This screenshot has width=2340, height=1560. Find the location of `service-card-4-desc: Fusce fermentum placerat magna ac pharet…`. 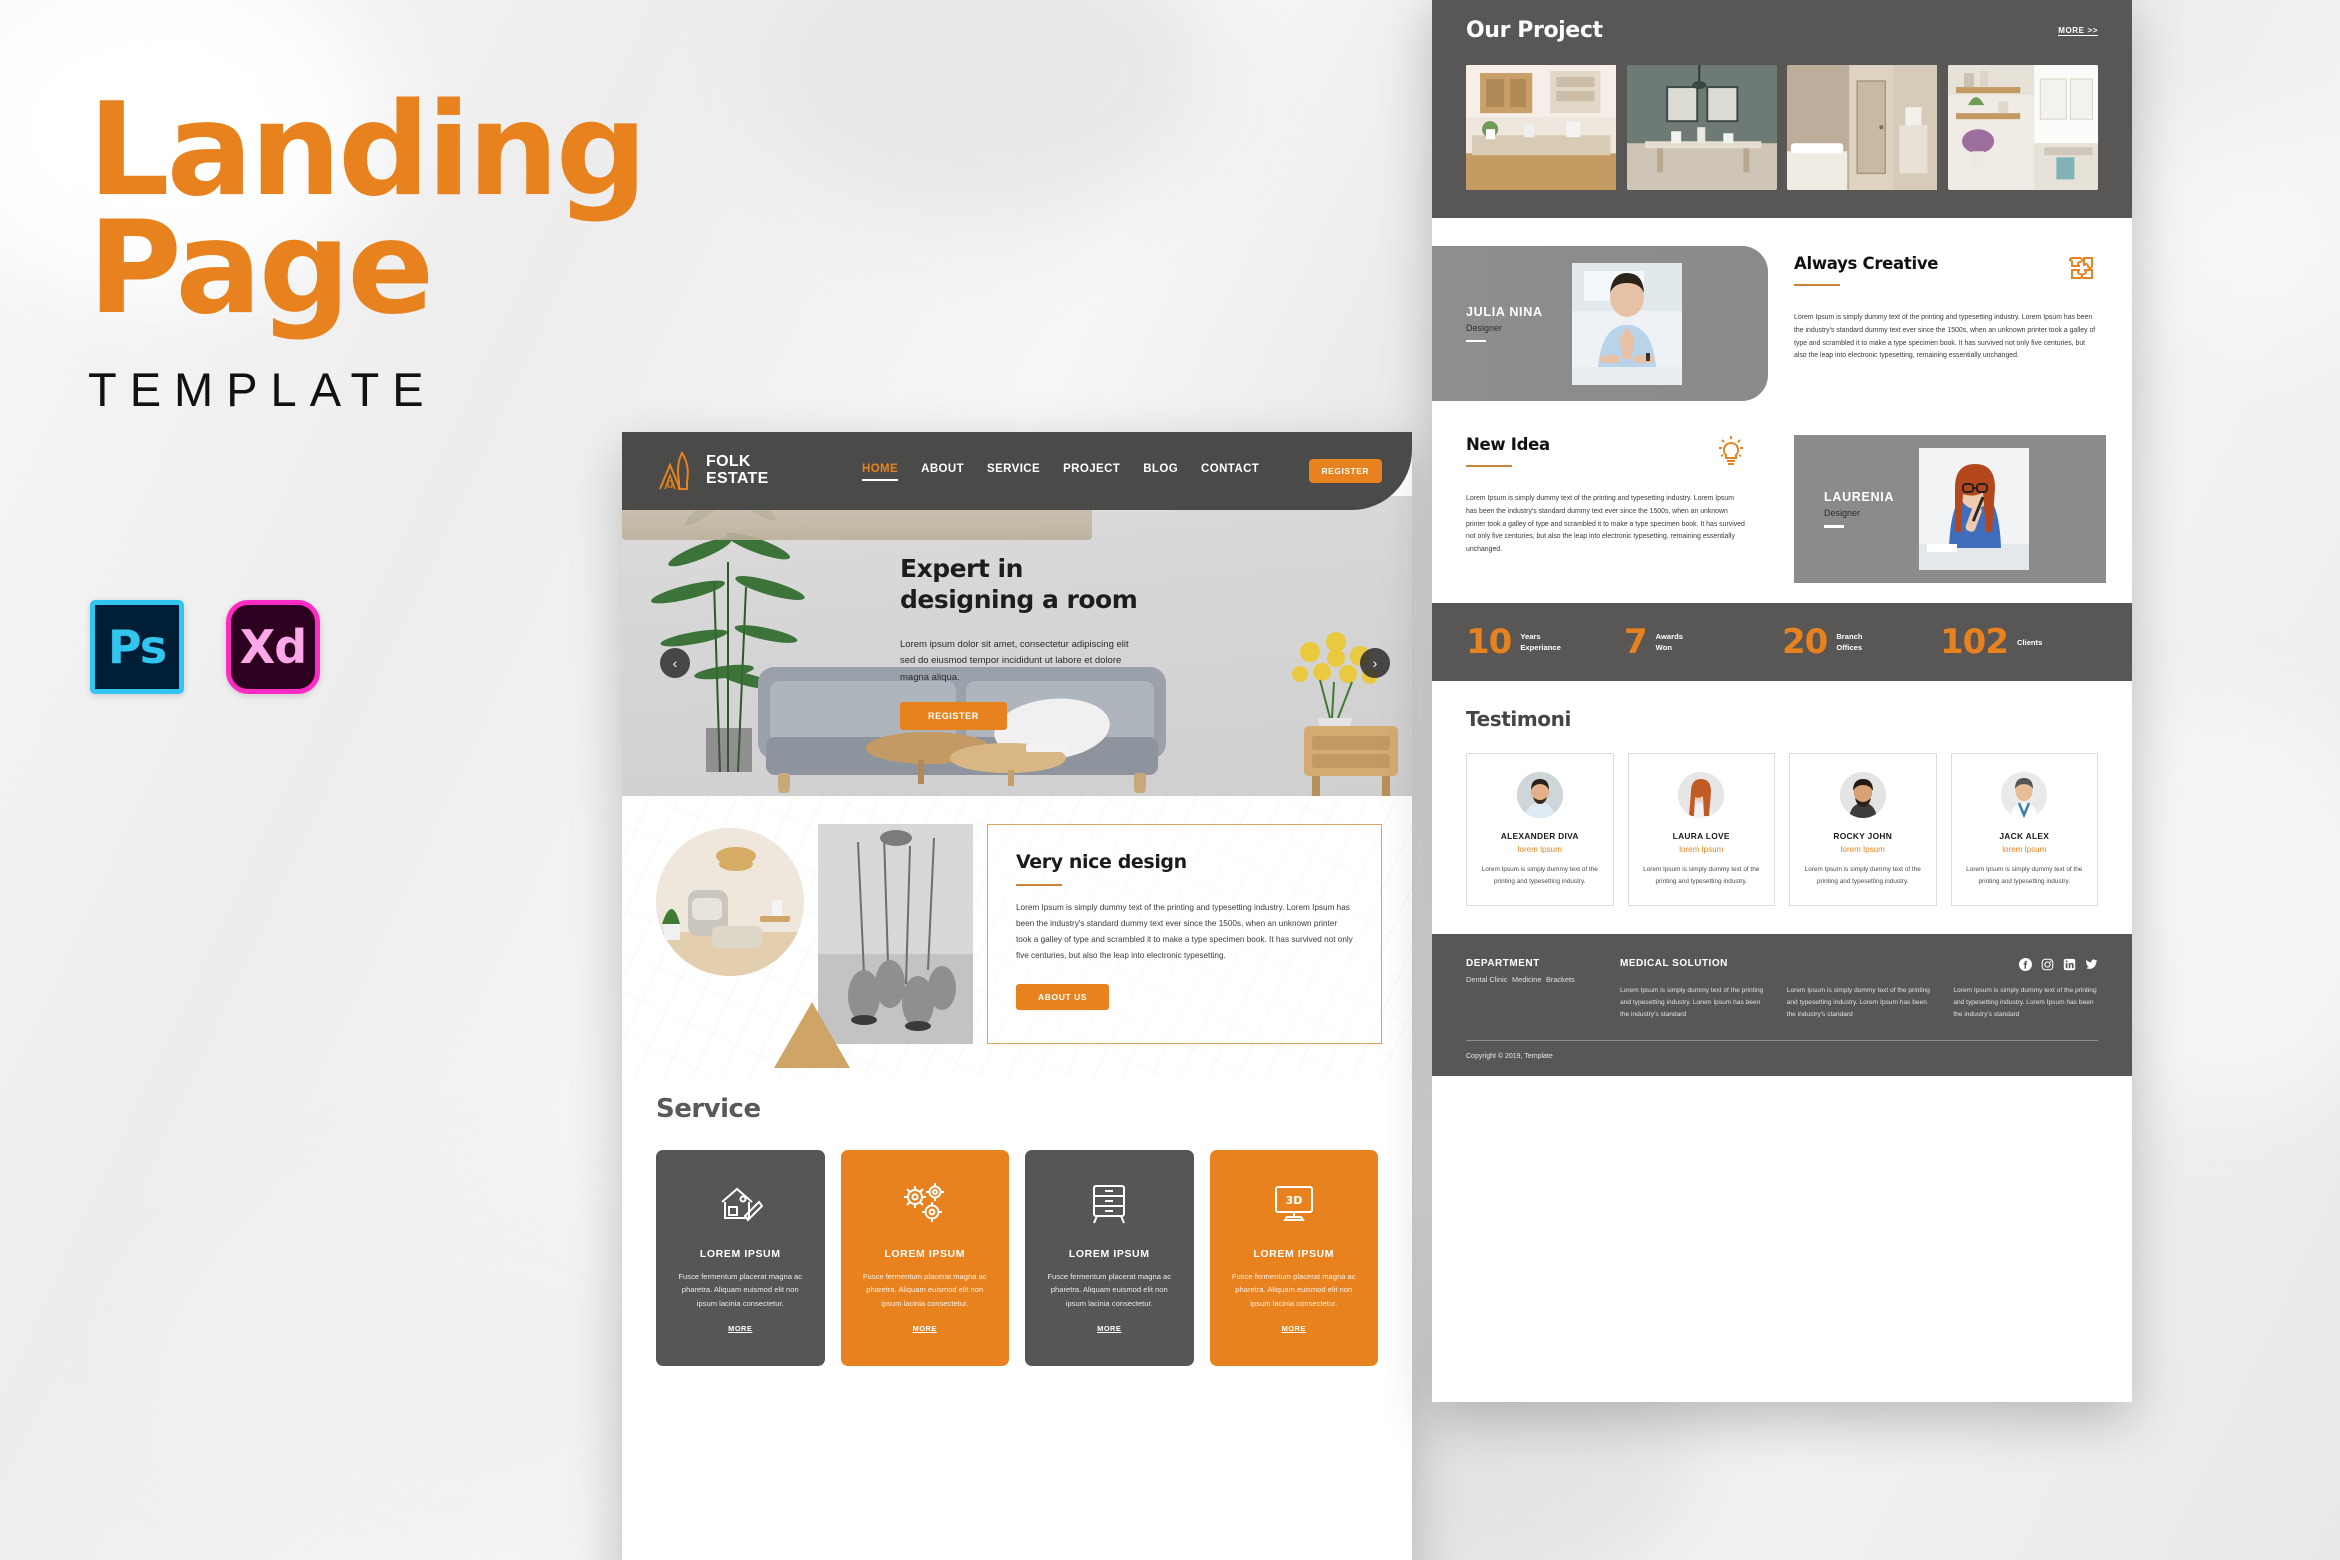

service-card-4-desc: Fusce fermentum placerat magna ac pharet… is located at coordinates (1293, 1290).